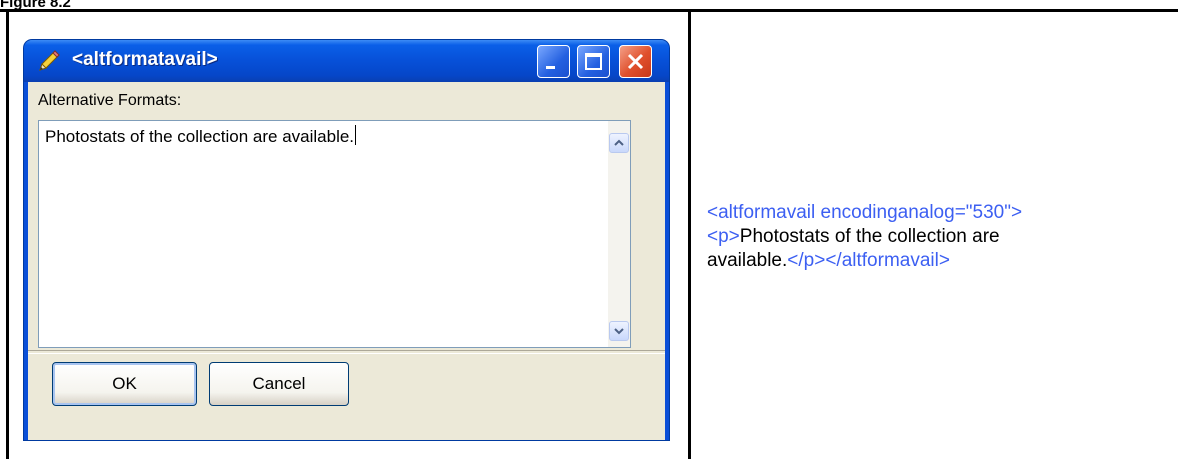 This screenshot has height=459, width=1178. Describe the element at coordinates (589, 10) in the screenshot. I see `table-top-border` at that location.